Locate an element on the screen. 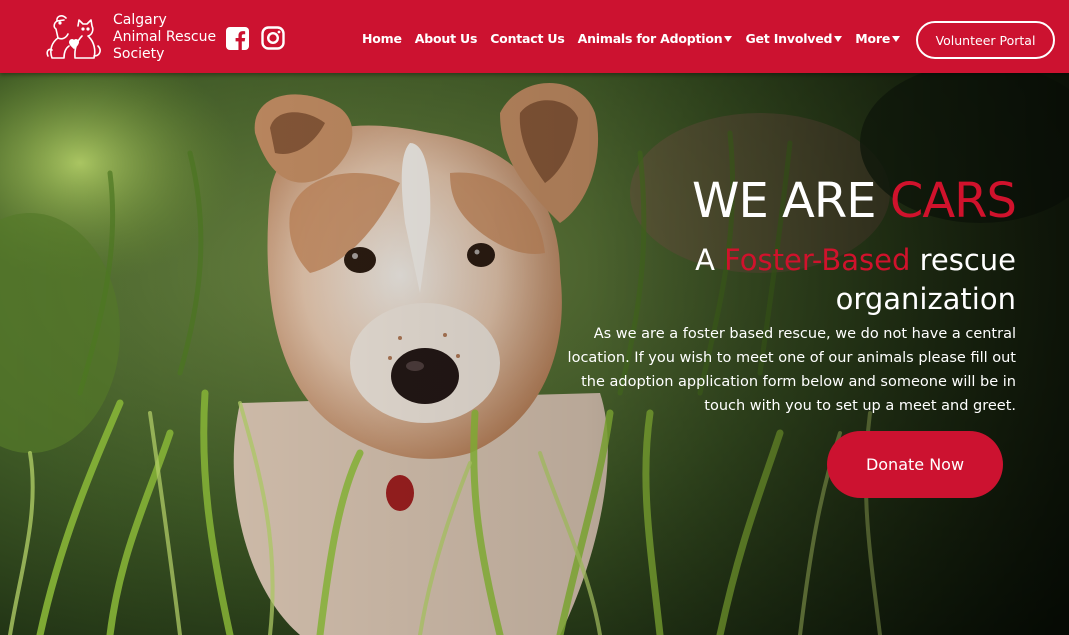 The image size is (1069, 635). nav-home: Home is located at coordinates (382, 38).